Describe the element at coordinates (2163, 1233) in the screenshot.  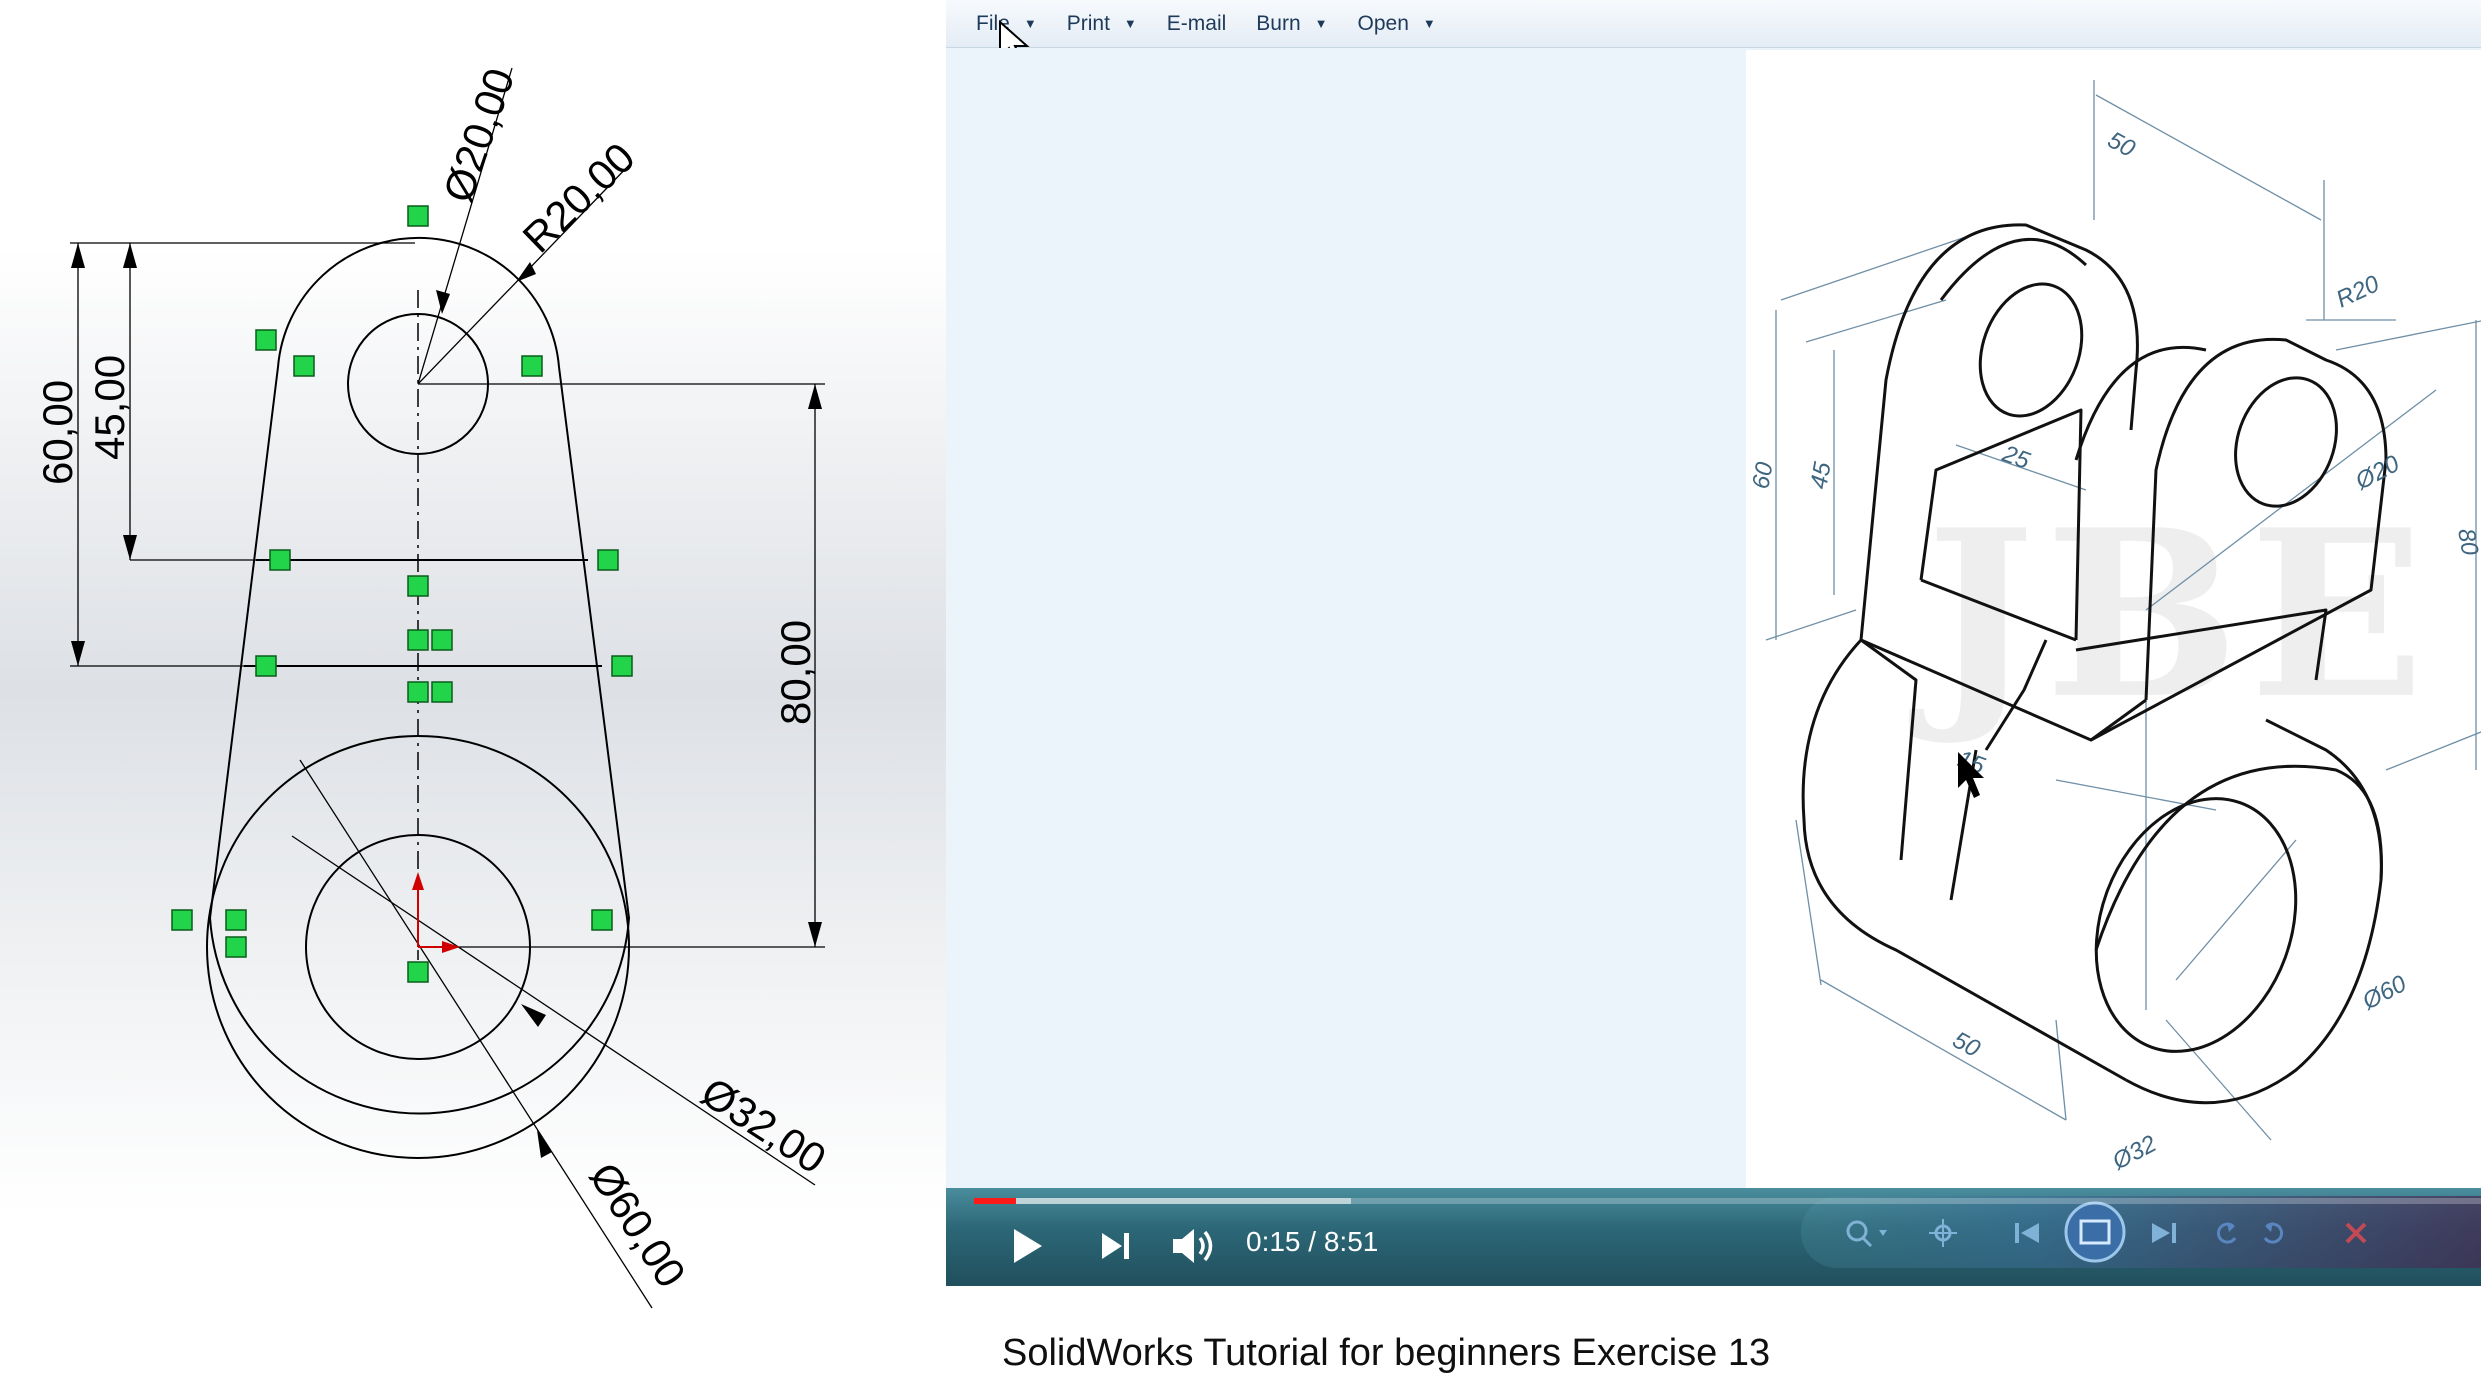
I see `next-icon` at that location.